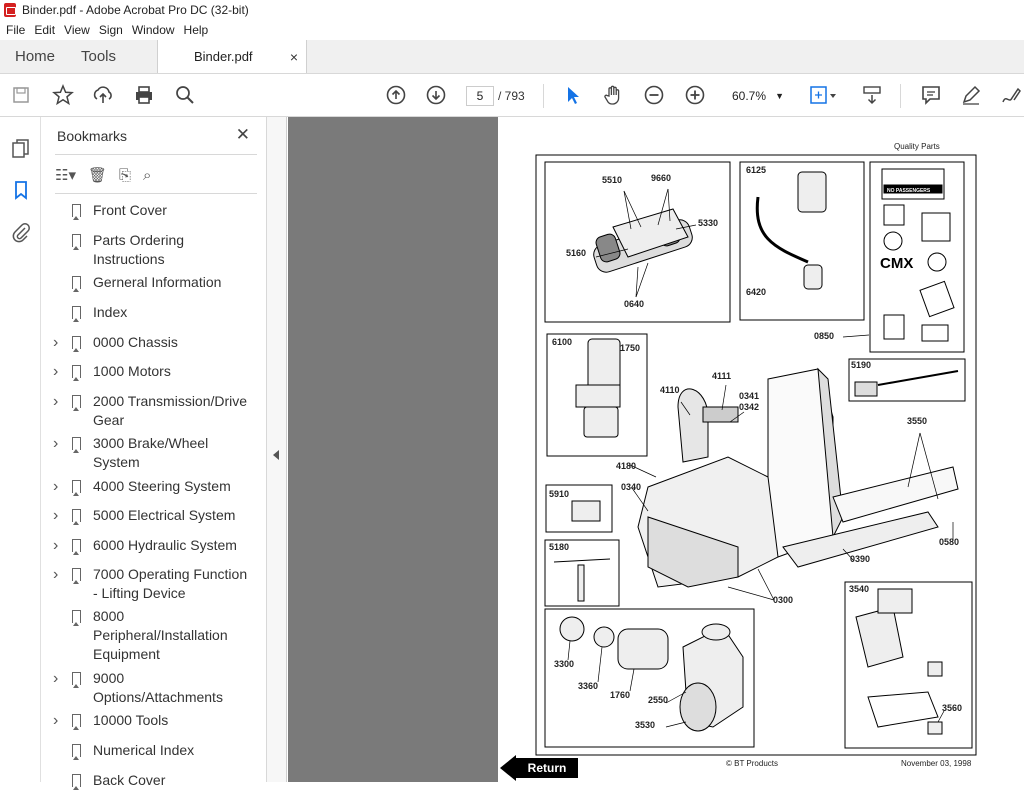 This screenshot has height=790, width=1024. Describe the element at coordinates (620, 695) in the screenshot. I see `part-number-callout: 1760` at that location.